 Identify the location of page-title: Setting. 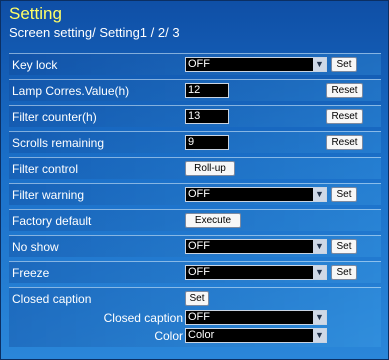
(35, 13).